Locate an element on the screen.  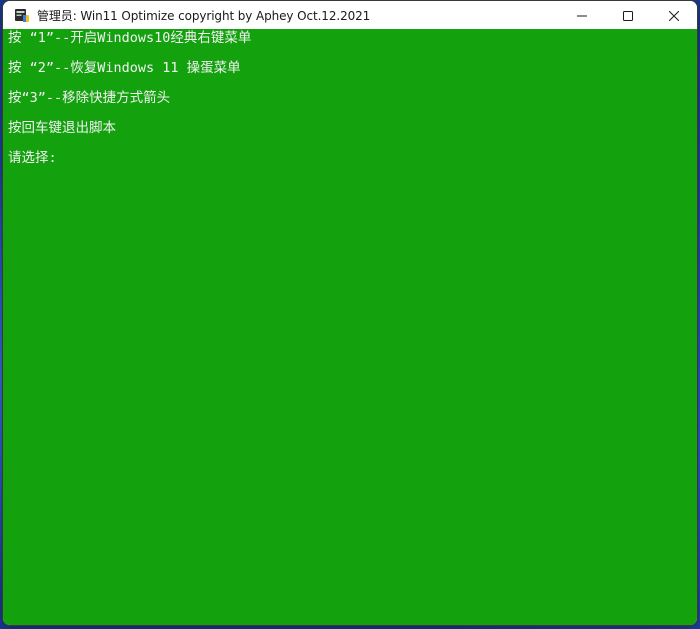
minimize-icon is located at coordinates (582, 15).